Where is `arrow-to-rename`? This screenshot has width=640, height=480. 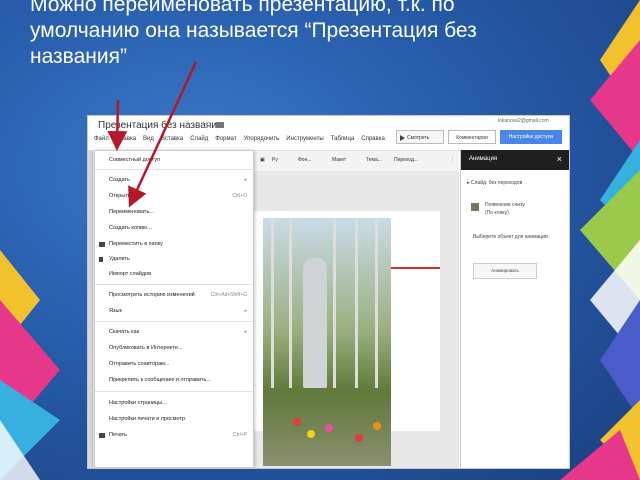 arrow-to-rename is located at coordinates (163, 134).